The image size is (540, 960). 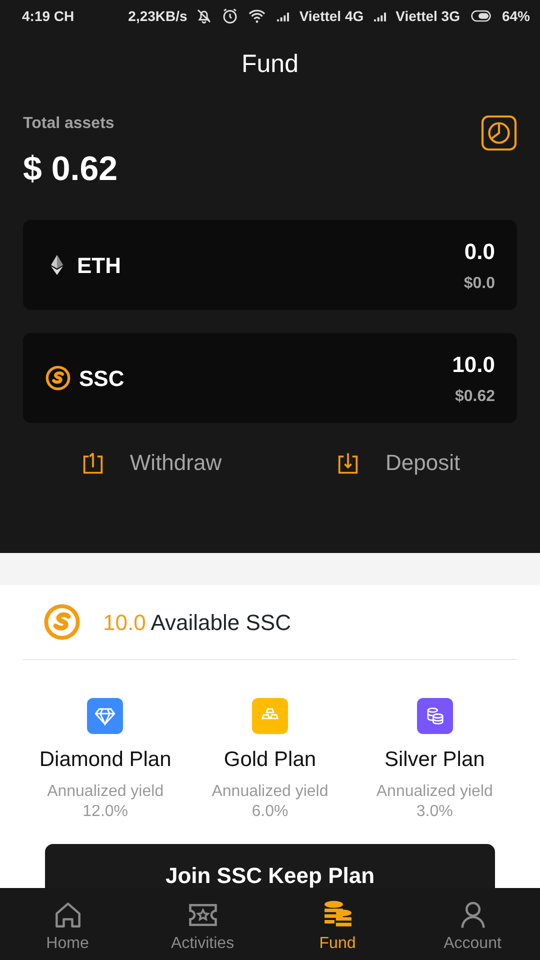 I want to click on withdraw-button: Withdraw, so click(x=151, y=462).